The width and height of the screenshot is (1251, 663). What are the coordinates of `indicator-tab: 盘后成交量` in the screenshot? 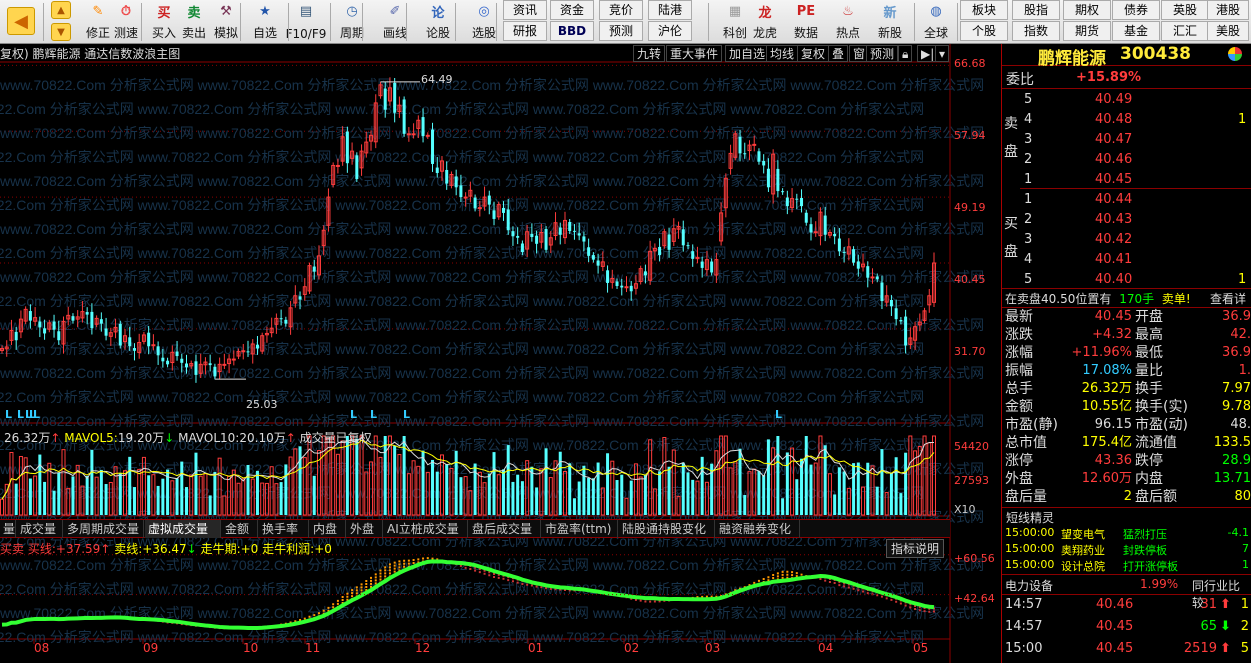 It's located at (505, 529).